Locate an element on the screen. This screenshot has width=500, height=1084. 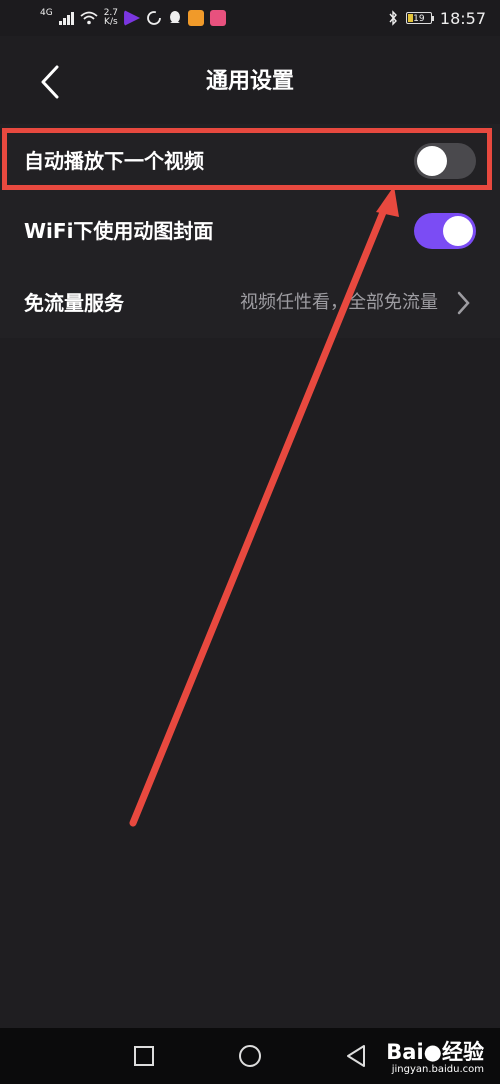
wifi-icon is located at coordinates (89, 18).